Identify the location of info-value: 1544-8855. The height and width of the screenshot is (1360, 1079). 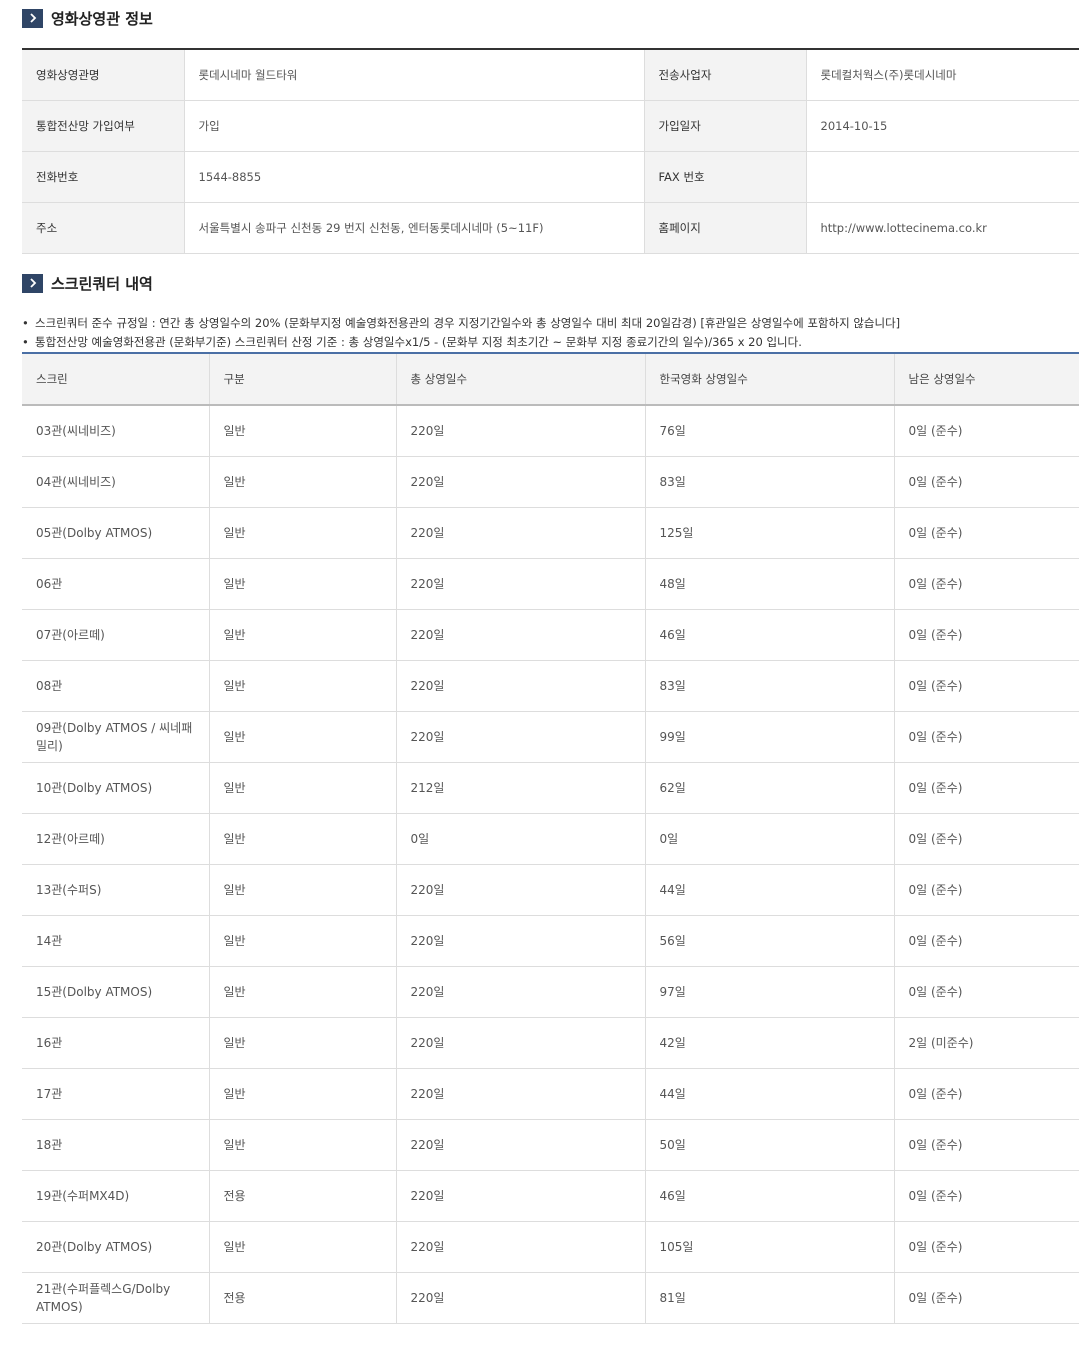
(414, 177).